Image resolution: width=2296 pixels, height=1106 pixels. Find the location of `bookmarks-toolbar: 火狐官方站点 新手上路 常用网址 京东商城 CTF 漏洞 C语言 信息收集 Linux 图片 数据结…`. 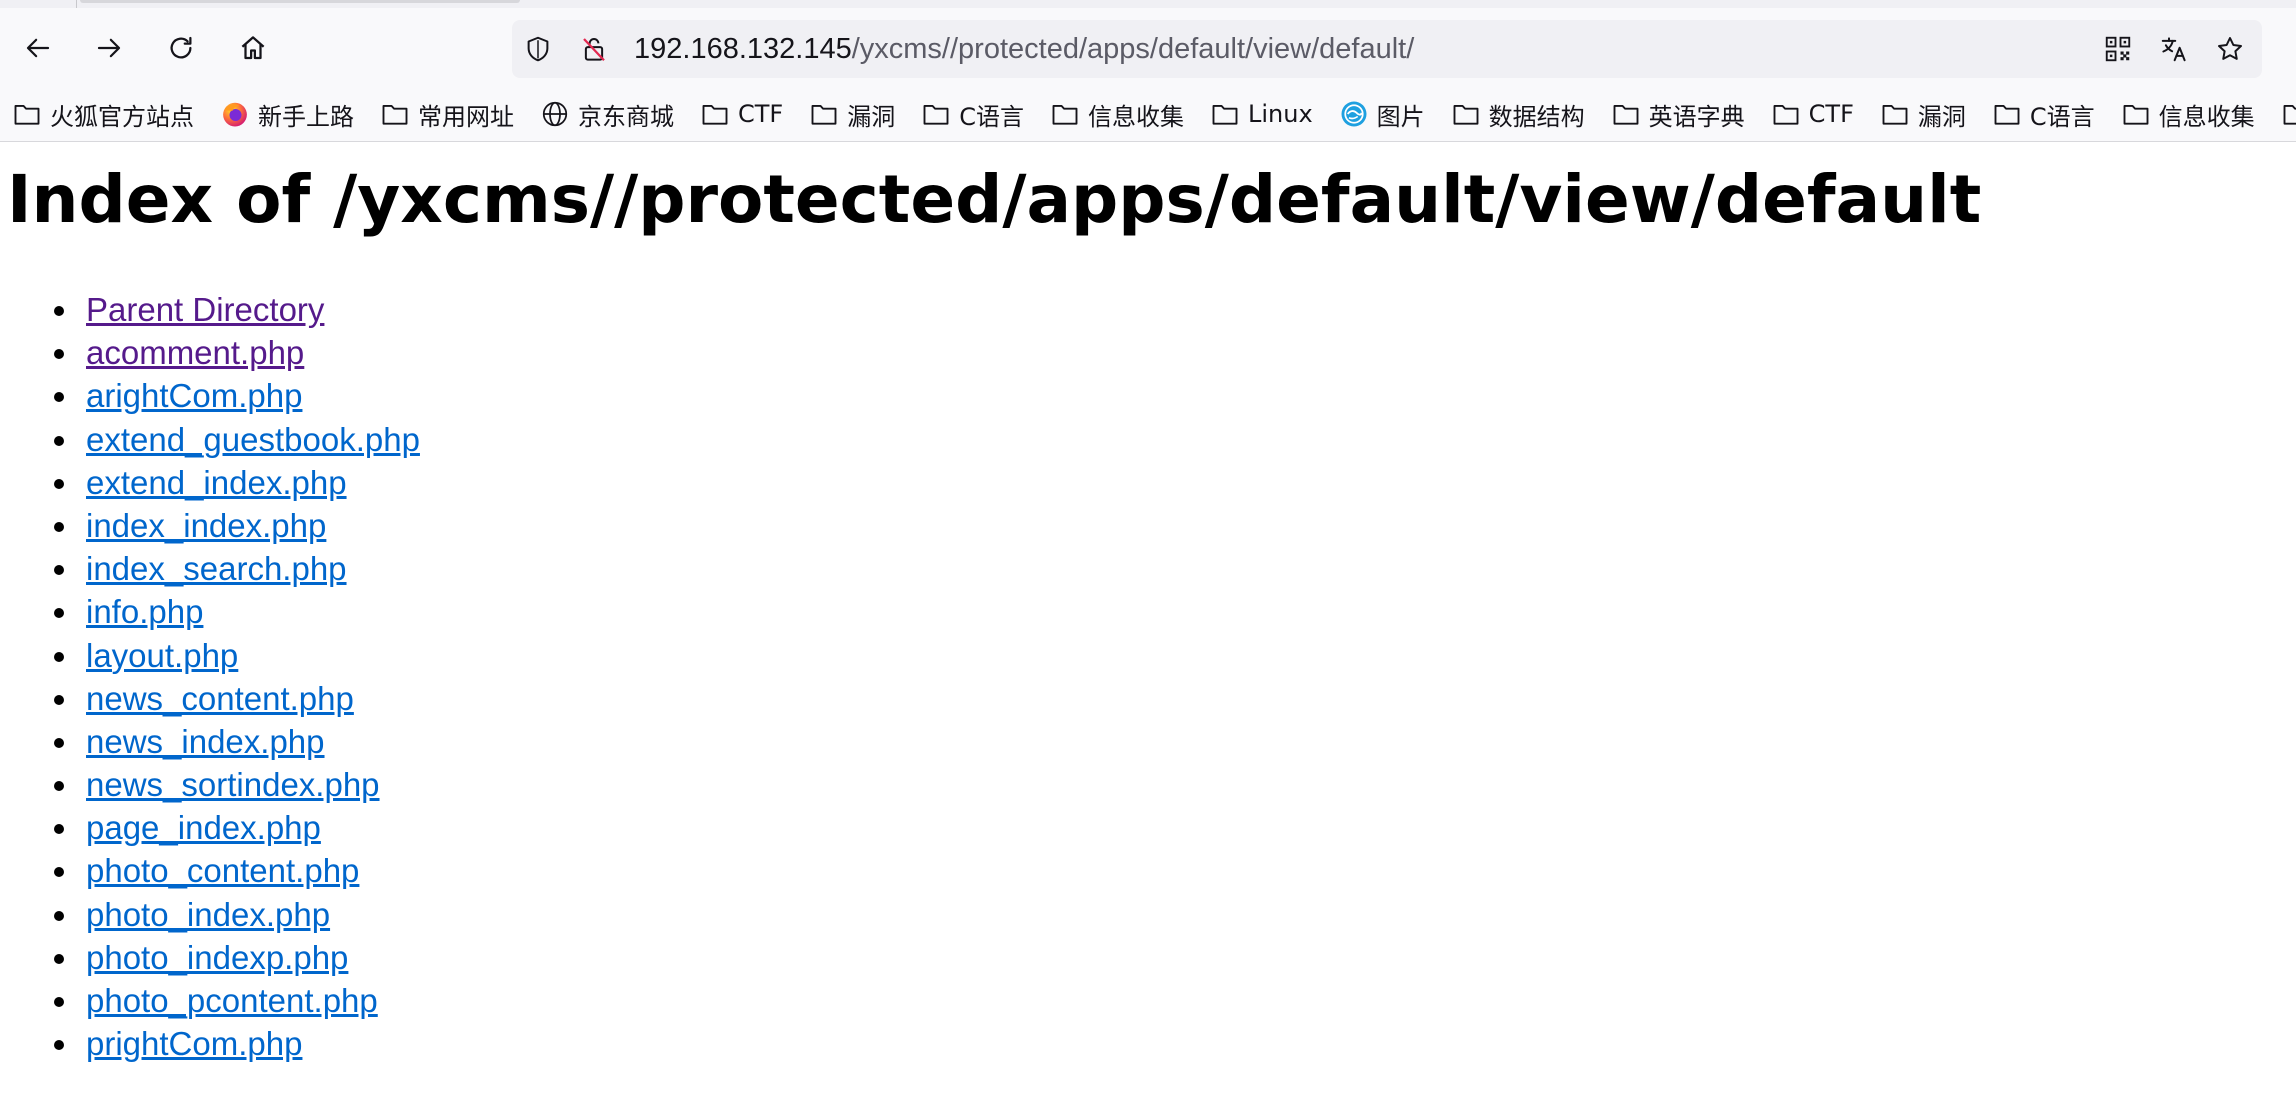

bookmarks-toolbar: 火狐官方站点 新手上路 常用网址 京东商城 CTF 漏洞 C语言 信息收集 Linux 图片 数据结… is located at coordinates (1148, 114).